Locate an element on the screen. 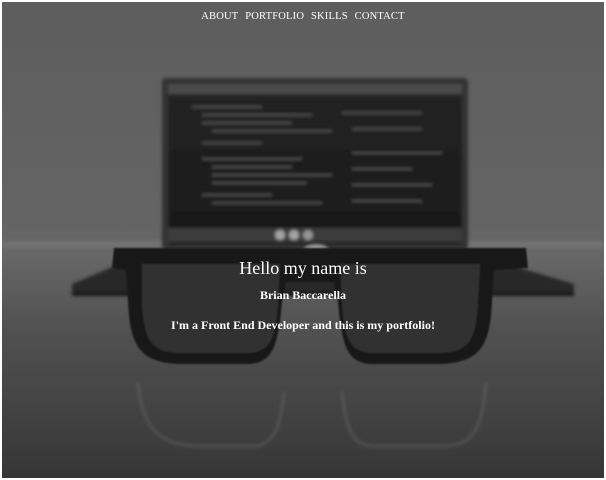 The image size is (606, 480). hero-name: Brian Baccarella is located at coordinates (303, 295).